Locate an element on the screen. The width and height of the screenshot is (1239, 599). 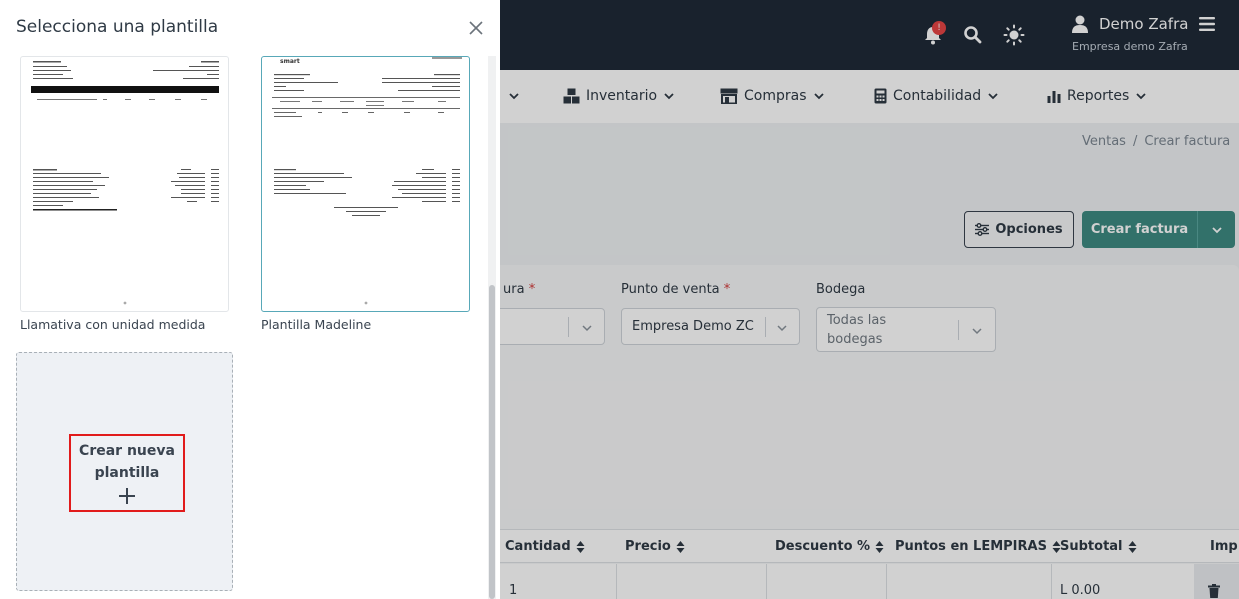
template-card-llamativa is located at coordinates (124, 184).